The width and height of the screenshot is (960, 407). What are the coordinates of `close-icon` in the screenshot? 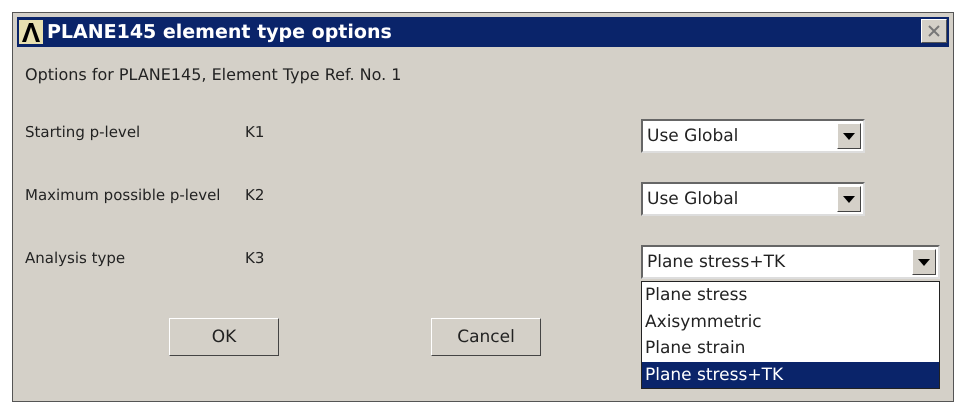 It's located at (934, 31).